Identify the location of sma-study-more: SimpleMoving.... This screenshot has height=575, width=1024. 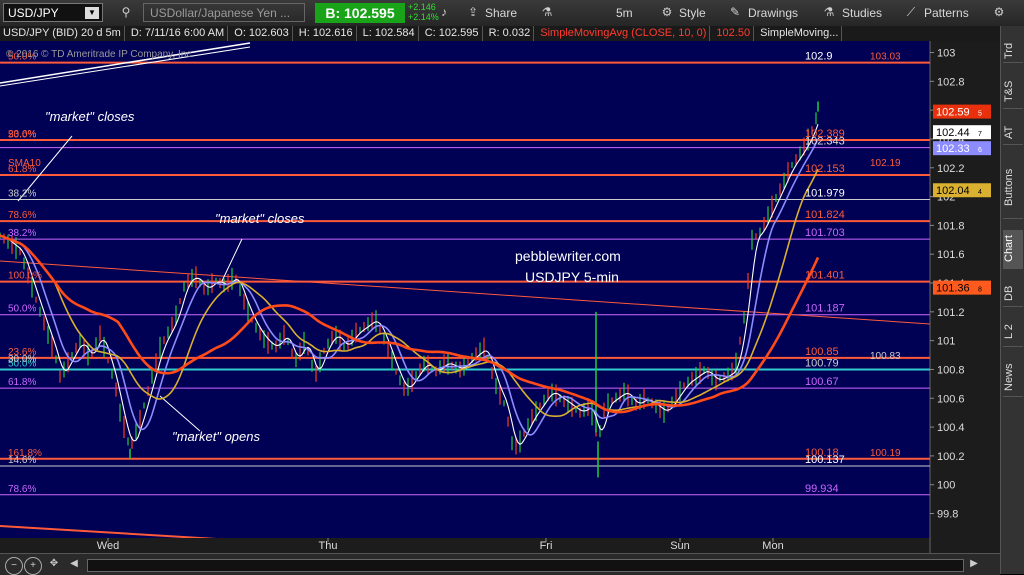
(800, 33).